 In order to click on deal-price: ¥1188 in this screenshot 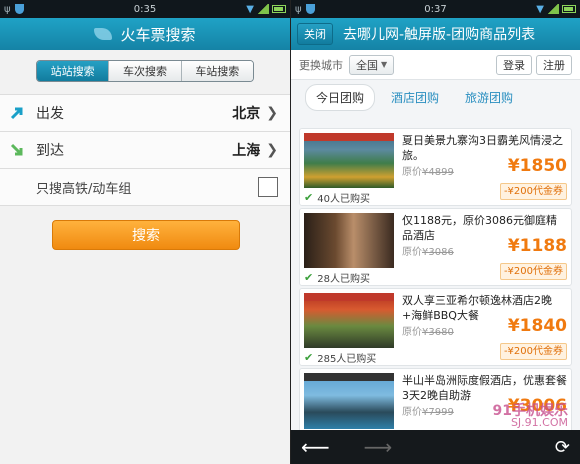, I will do `click(537, 246)`.